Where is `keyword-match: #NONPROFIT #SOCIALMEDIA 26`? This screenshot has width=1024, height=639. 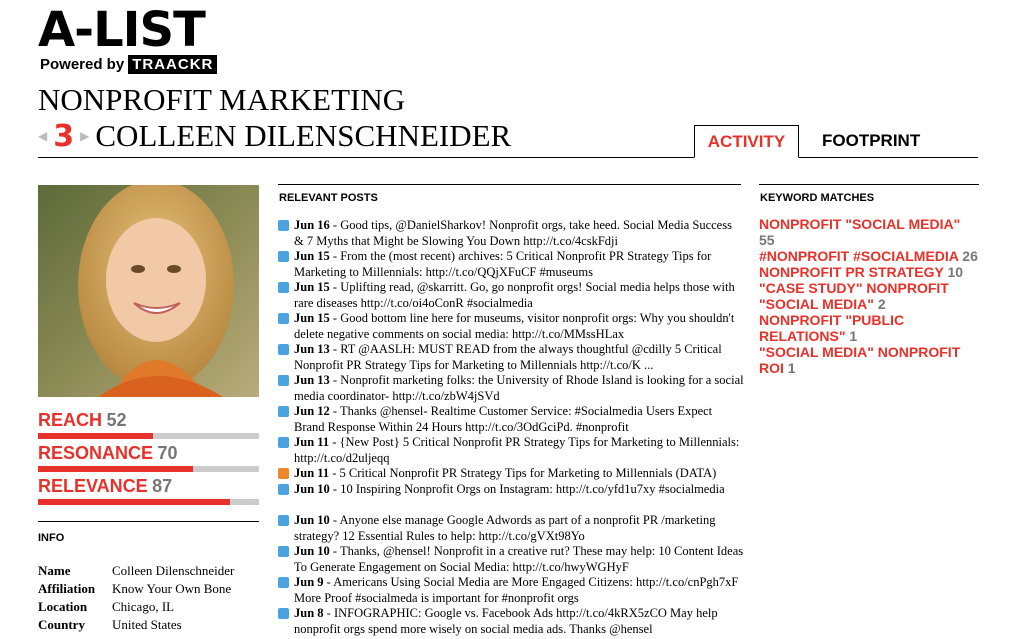
keyword-match: #NONPROFIT #SOCIALMEDIA 26 is located at coordinates (869, 256).